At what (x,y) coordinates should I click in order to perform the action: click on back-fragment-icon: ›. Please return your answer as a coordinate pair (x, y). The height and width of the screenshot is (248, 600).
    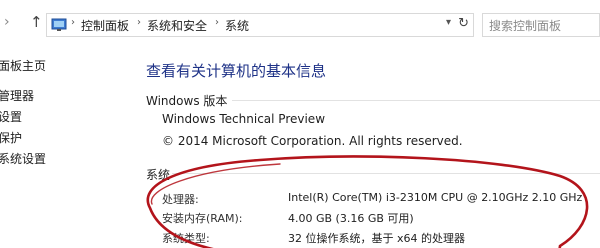
    Looking at the image, I should click on (7, 22).